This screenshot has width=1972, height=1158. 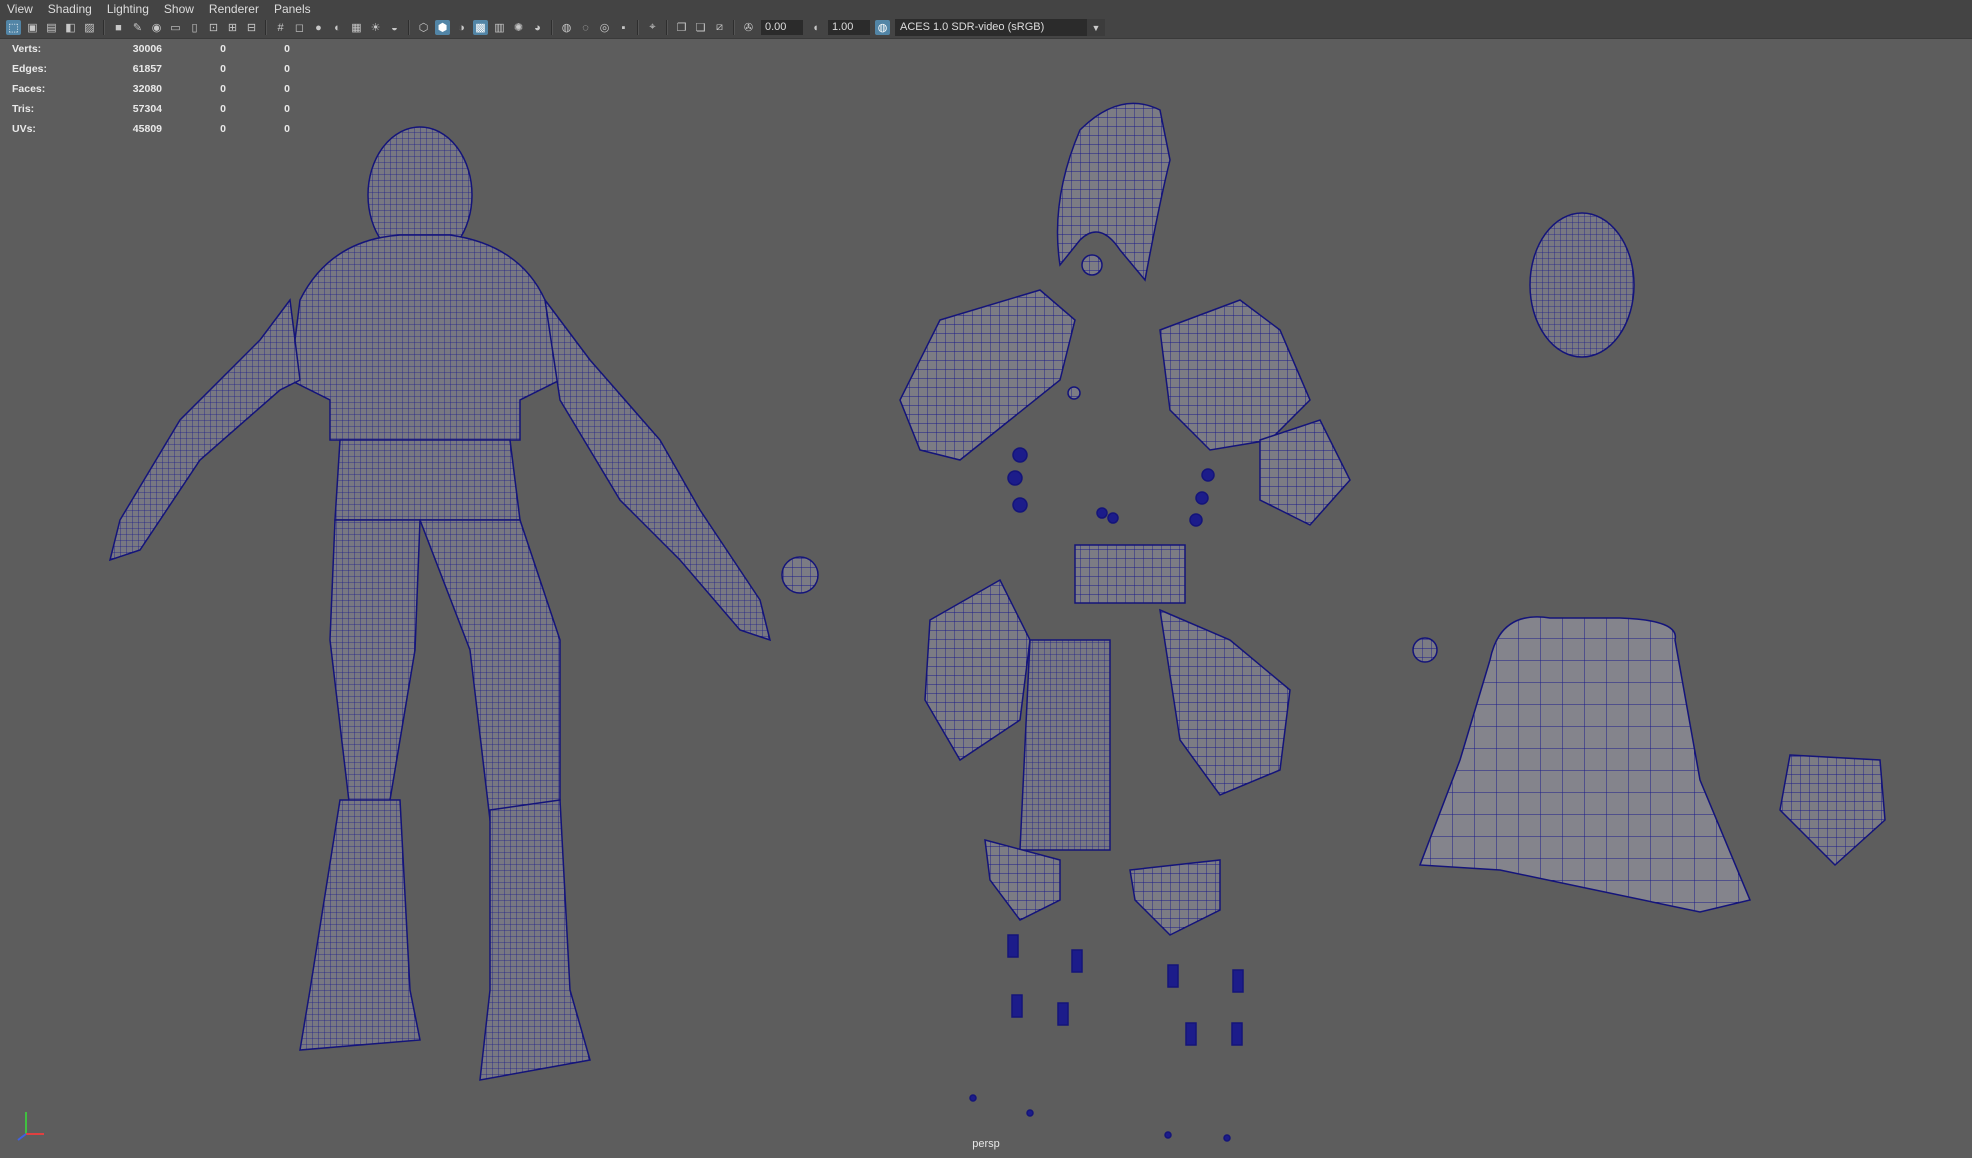 What do you see at coordinates (442, 27) in the screenshot?
I see `shaded-cube-icon: ⬢` at bounding box center [442, 27].